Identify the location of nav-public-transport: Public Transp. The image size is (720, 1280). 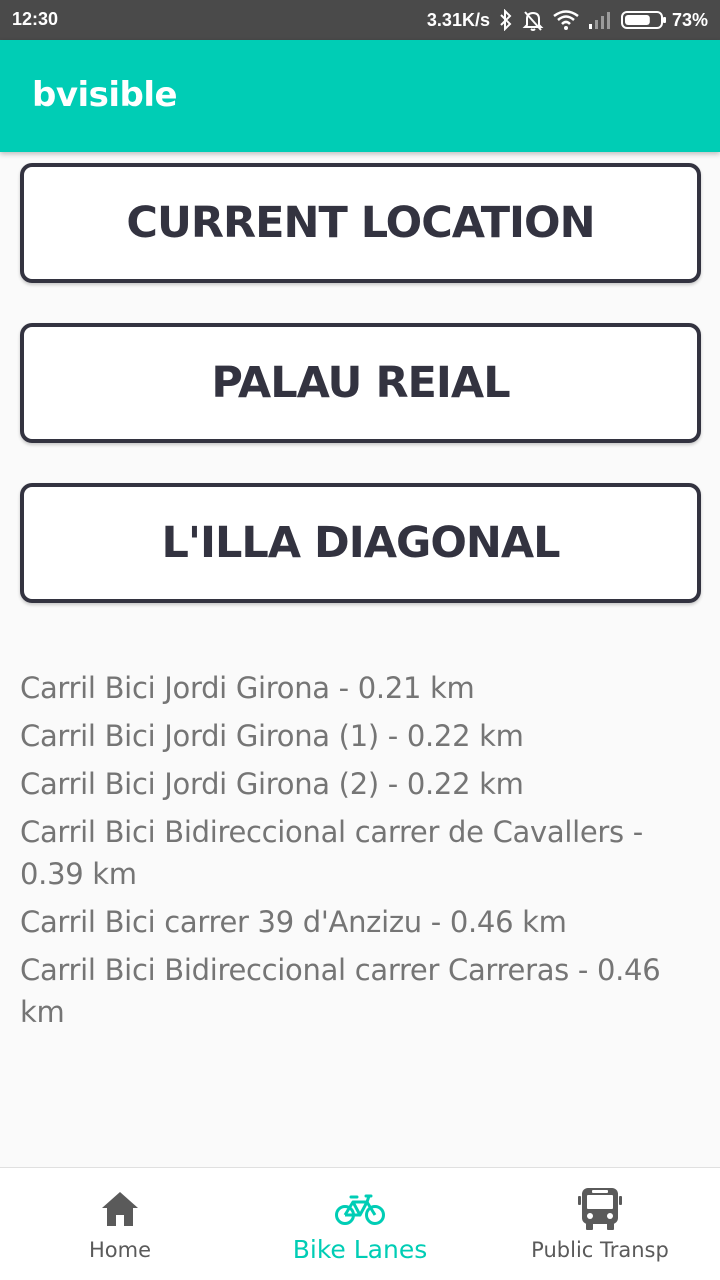
(600, 1224).